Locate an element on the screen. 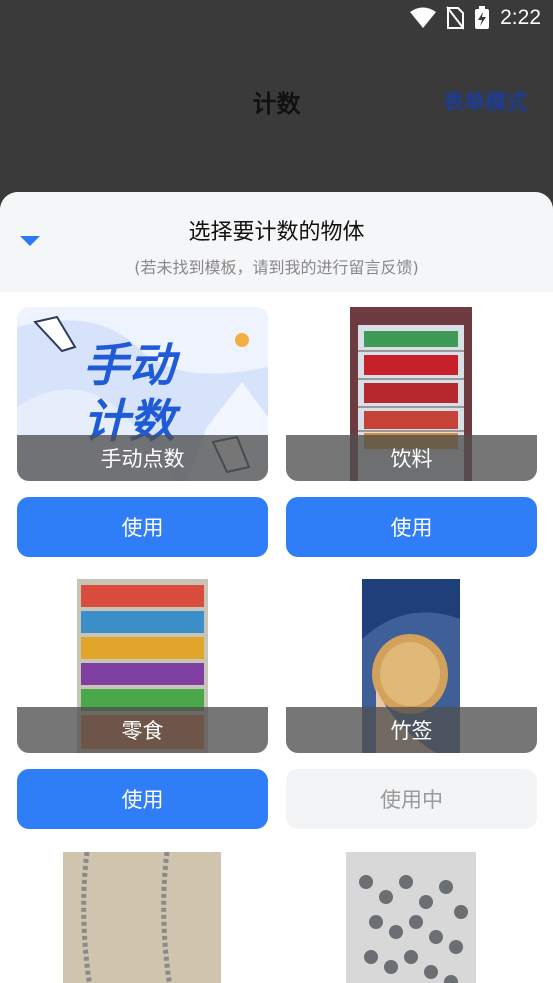 The height and width of the screenshot is (983, 553). template-label: 零食 is located at coordinates (142, 730).